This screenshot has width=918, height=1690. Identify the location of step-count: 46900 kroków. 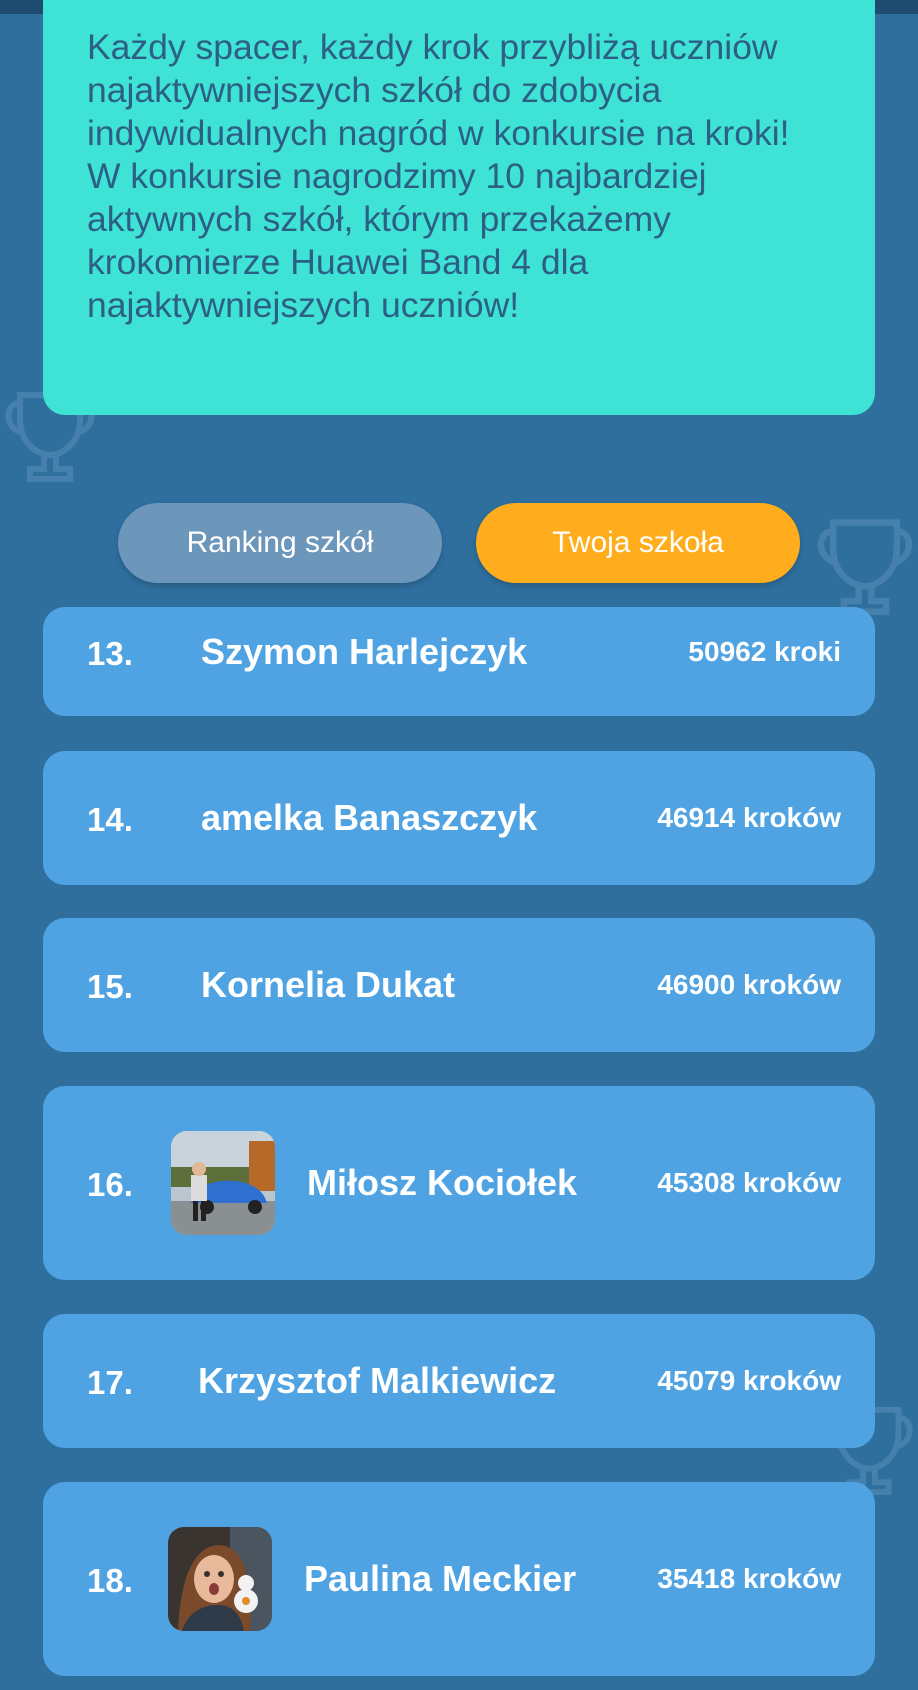
(749, 984).